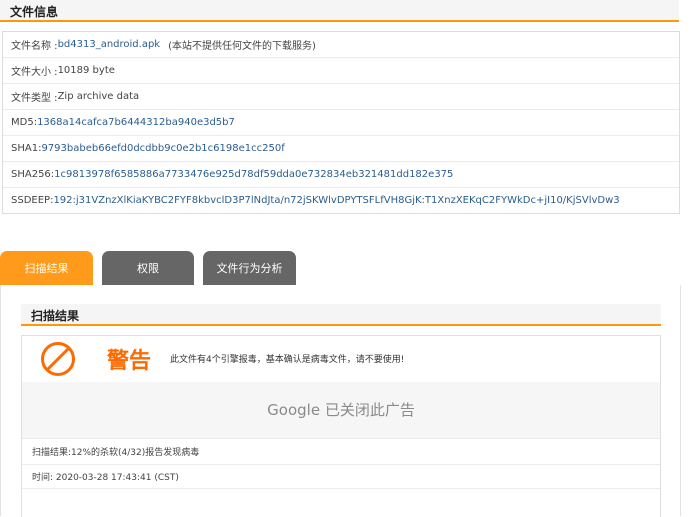 The image size is (693, 517). Describe the element at coordinates (46, 268) in the screenshot. I see `tab-scan-results: 扫描结果` at that location.